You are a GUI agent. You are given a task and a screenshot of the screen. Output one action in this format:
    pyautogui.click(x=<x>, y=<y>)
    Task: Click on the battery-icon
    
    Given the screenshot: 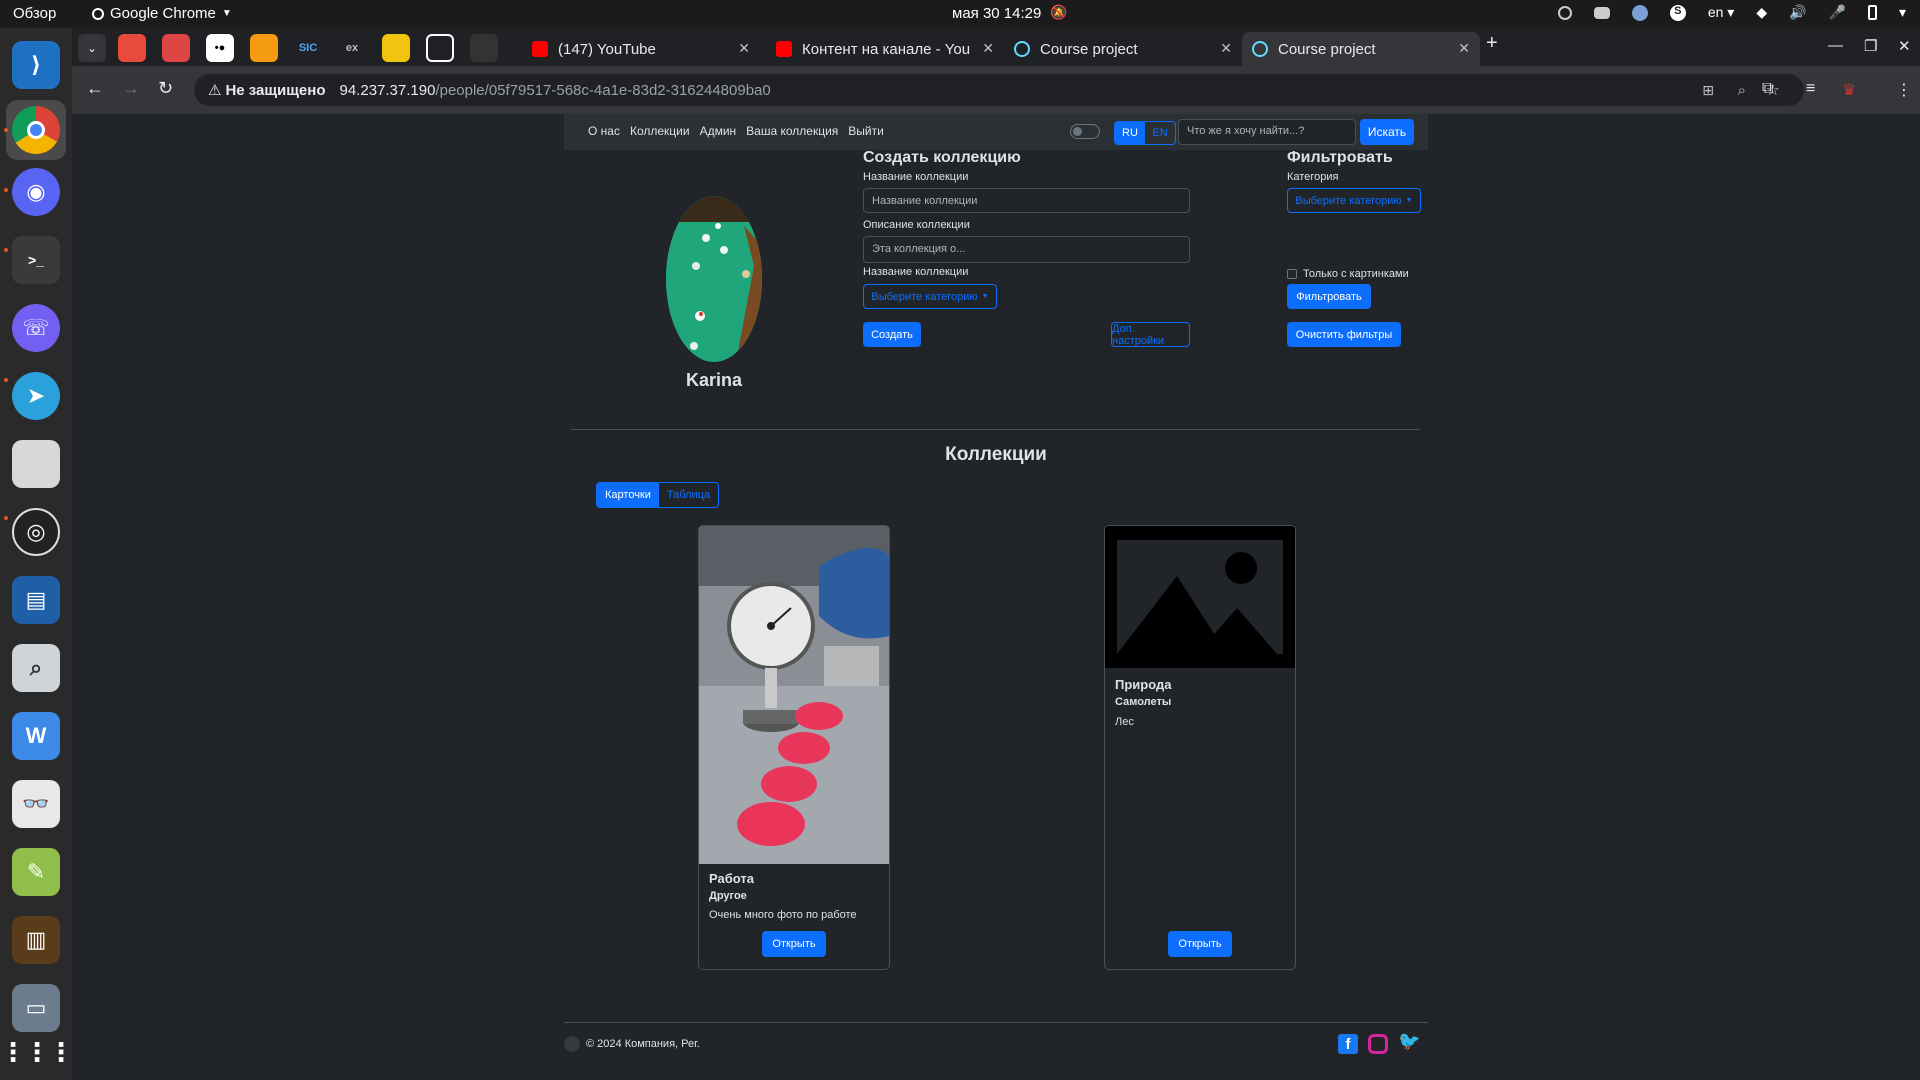 What is the action you would take?
    pyautogui.click(x=1872, y=12)
    